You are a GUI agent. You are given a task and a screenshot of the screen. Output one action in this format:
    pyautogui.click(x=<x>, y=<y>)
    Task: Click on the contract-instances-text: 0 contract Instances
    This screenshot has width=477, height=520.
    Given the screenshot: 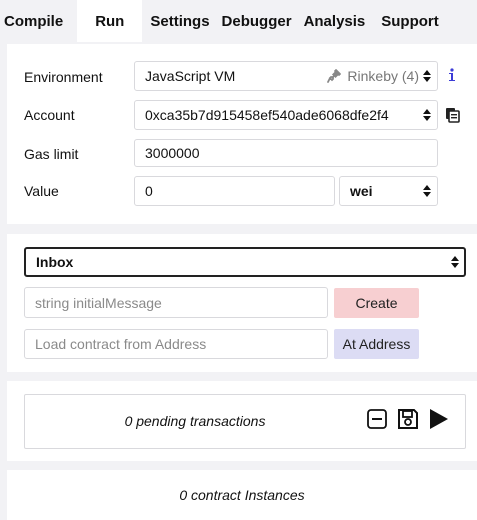 What is the action you would take?
    pyautogui.click(x=242, y=495)
    